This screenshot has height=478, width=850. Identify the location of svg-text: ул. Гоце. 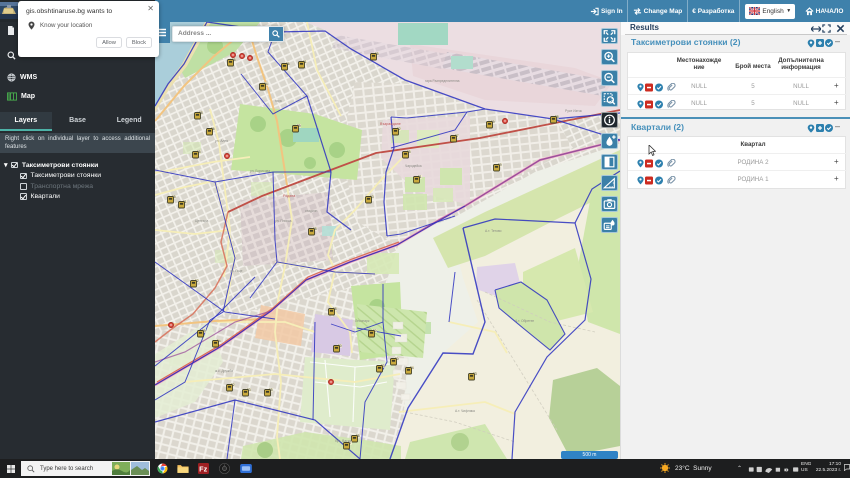
(236, 271).